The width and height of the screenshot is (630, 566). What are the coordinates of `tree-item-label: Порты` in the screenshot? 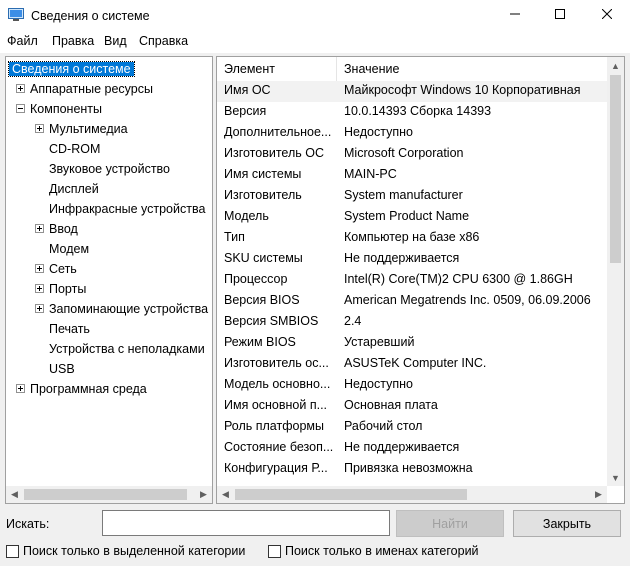 It's located at (68, 289).